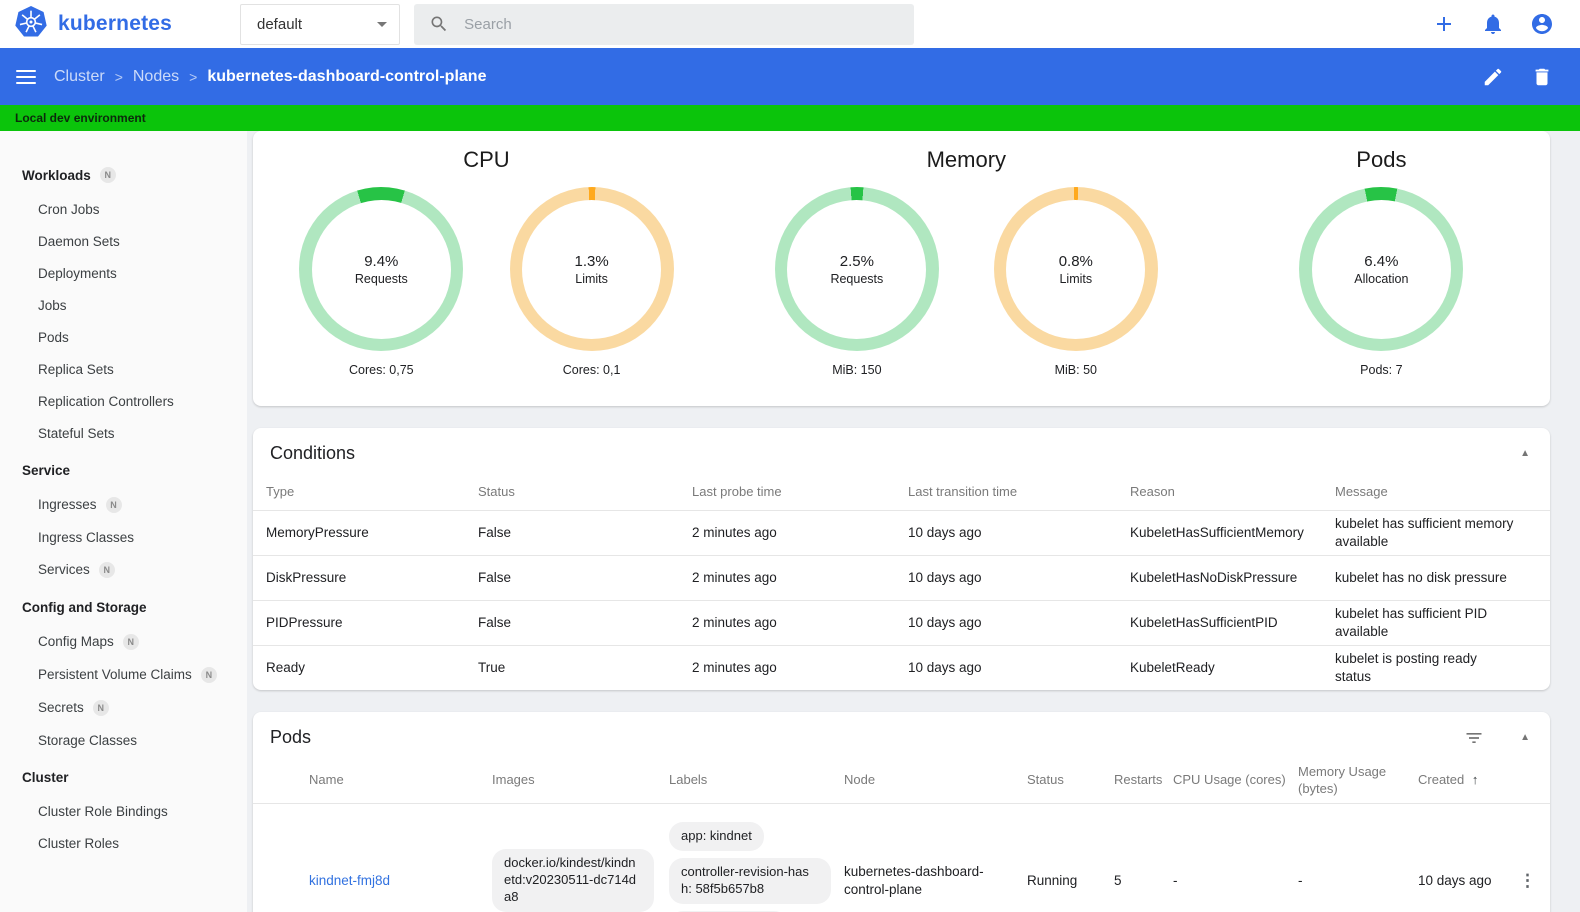 This screenshot has height=912, width=1580. I want to click on sidebar-section-label: Config and Storage, so click(84, 607).